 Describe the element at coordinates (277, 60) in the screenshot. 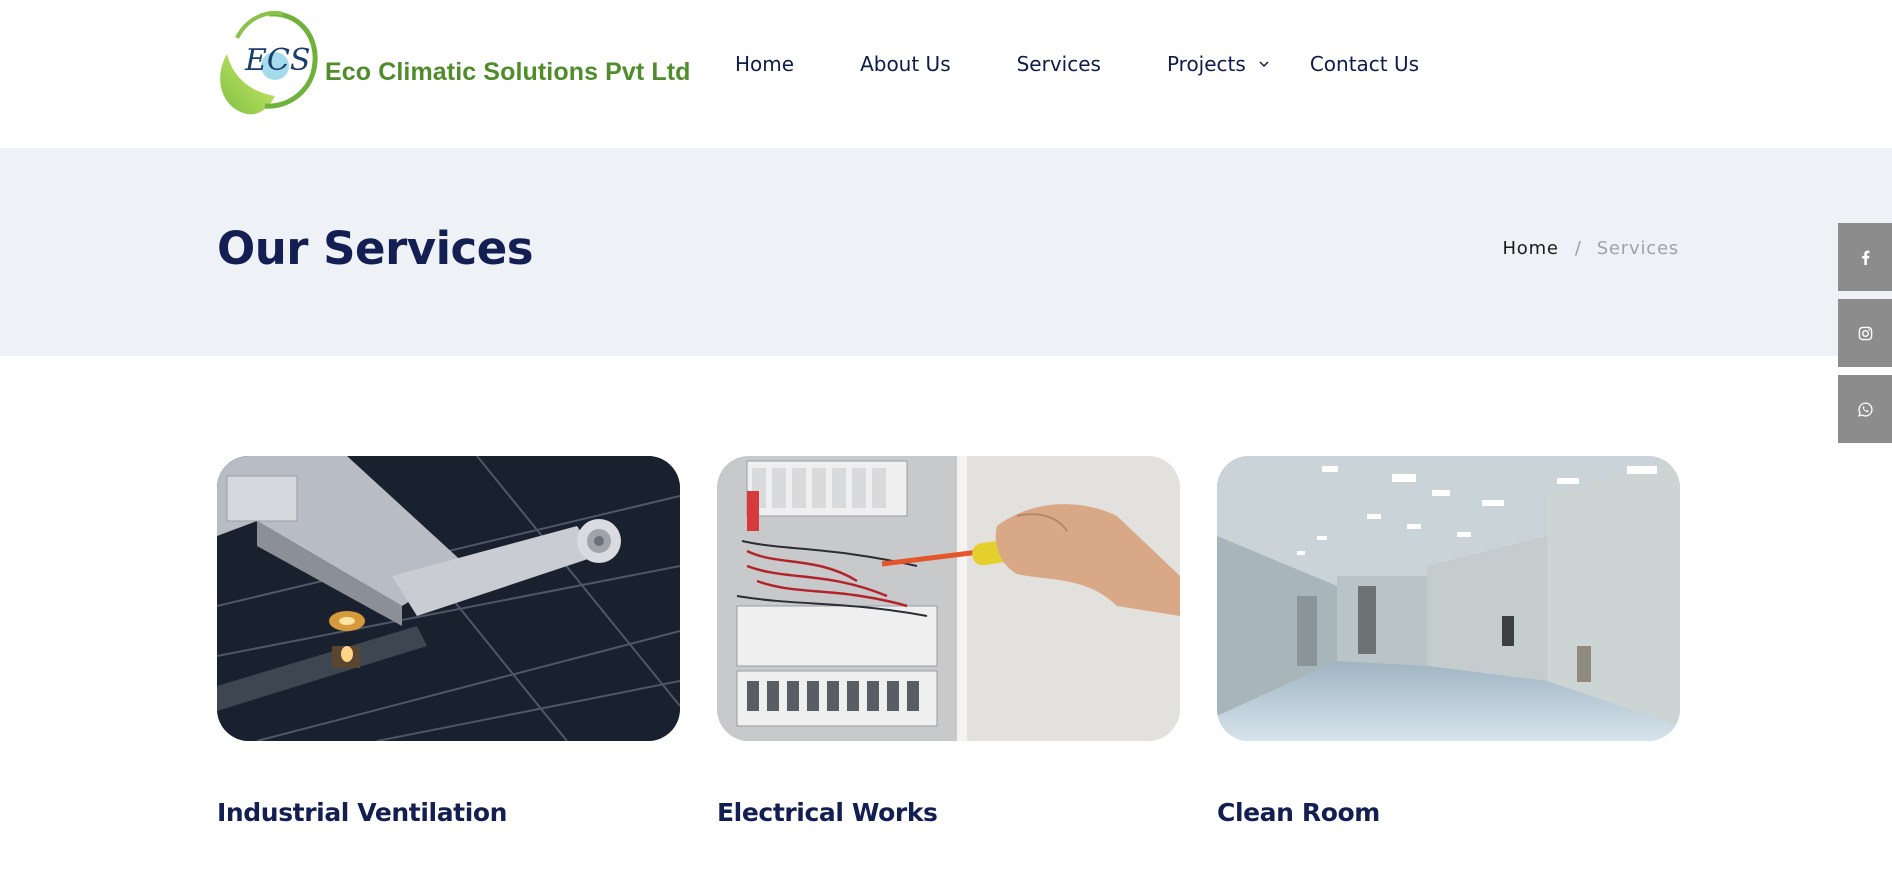

I see `svg-text: ECS` at that location.